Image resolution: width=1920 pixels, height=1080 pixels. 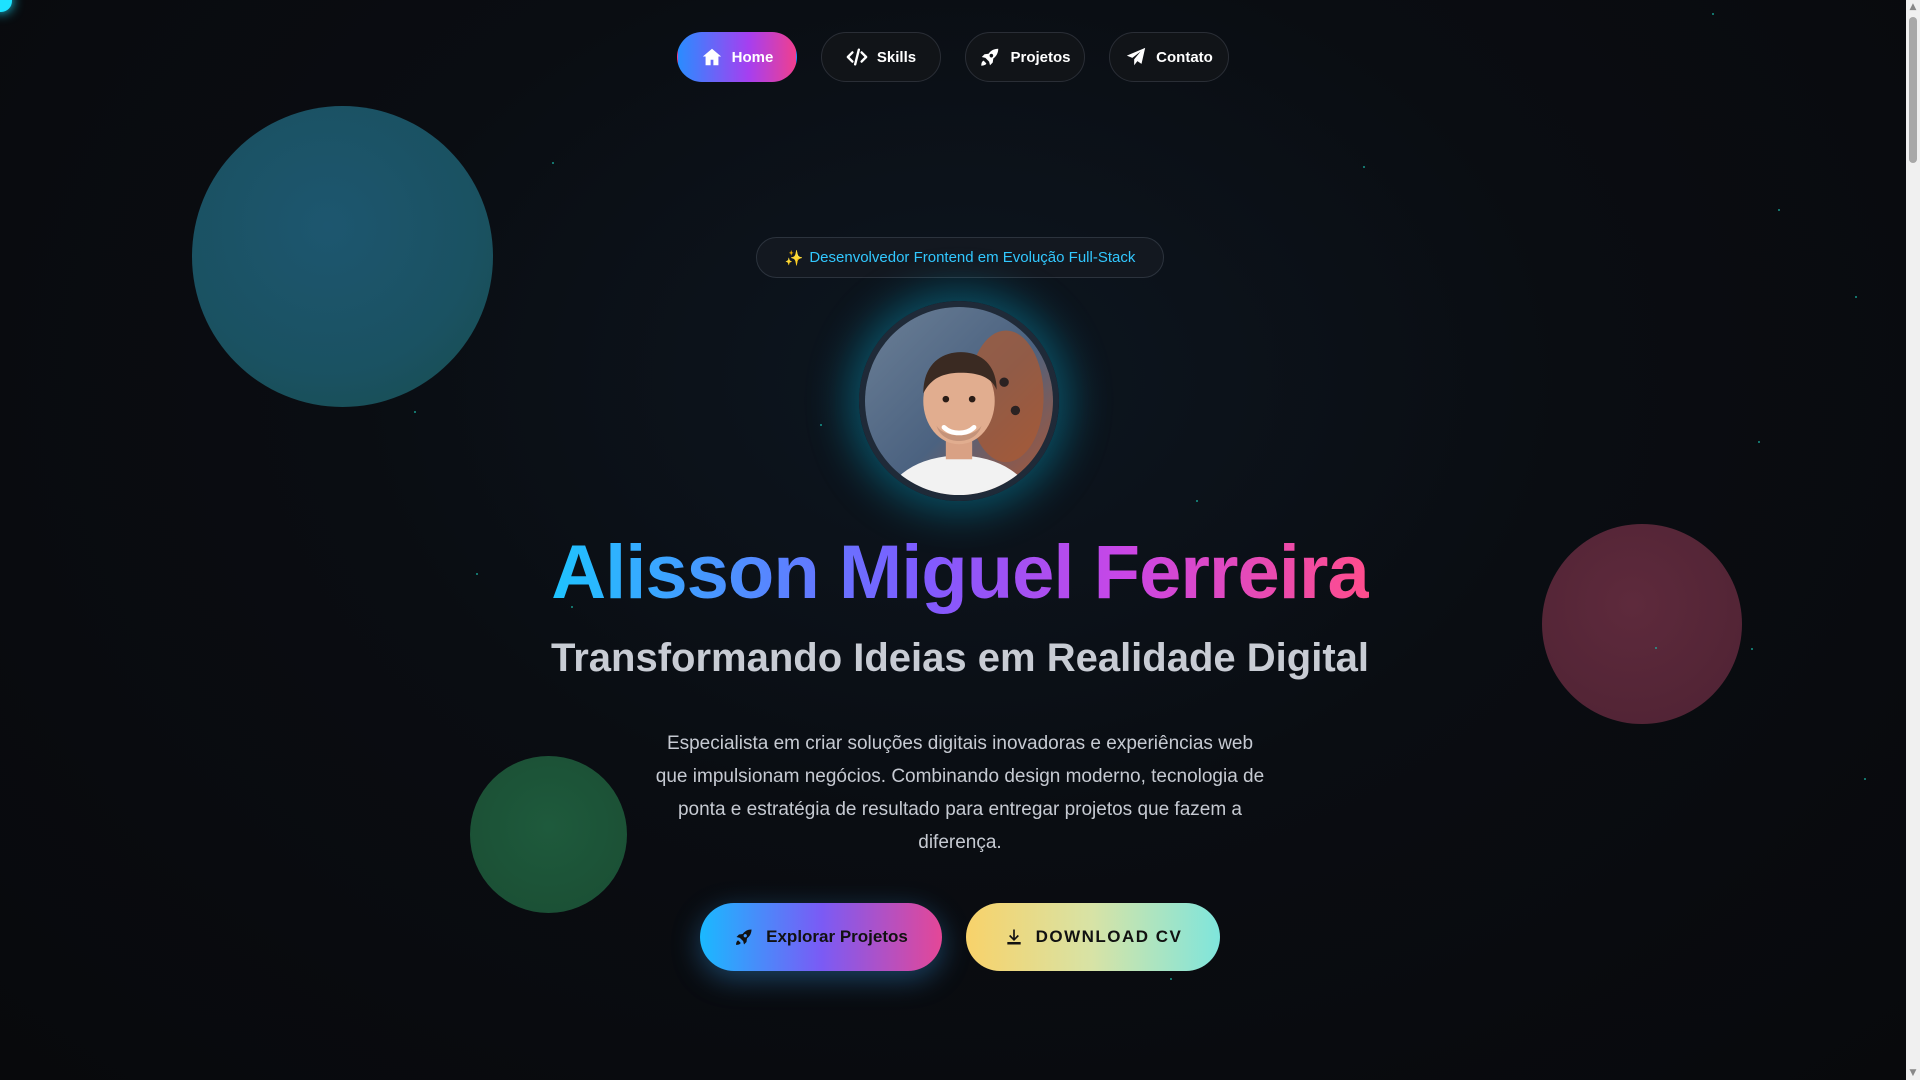 I want to click on explore-projects-label: Explorar Projetos, so click(x=837, y=936).